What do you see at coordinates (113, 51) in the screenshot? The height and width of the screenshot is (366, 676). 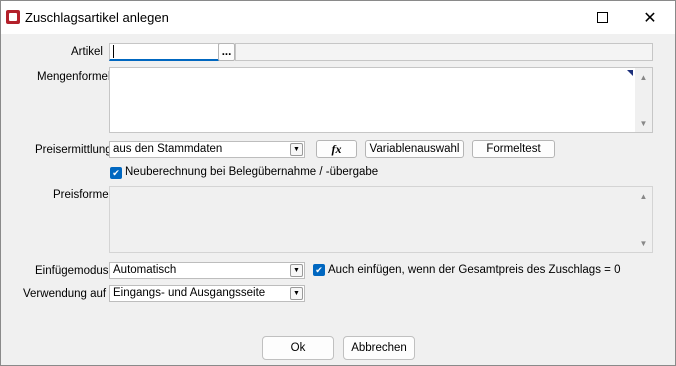 I see `text-cursor` at bounding box center [113, 51].